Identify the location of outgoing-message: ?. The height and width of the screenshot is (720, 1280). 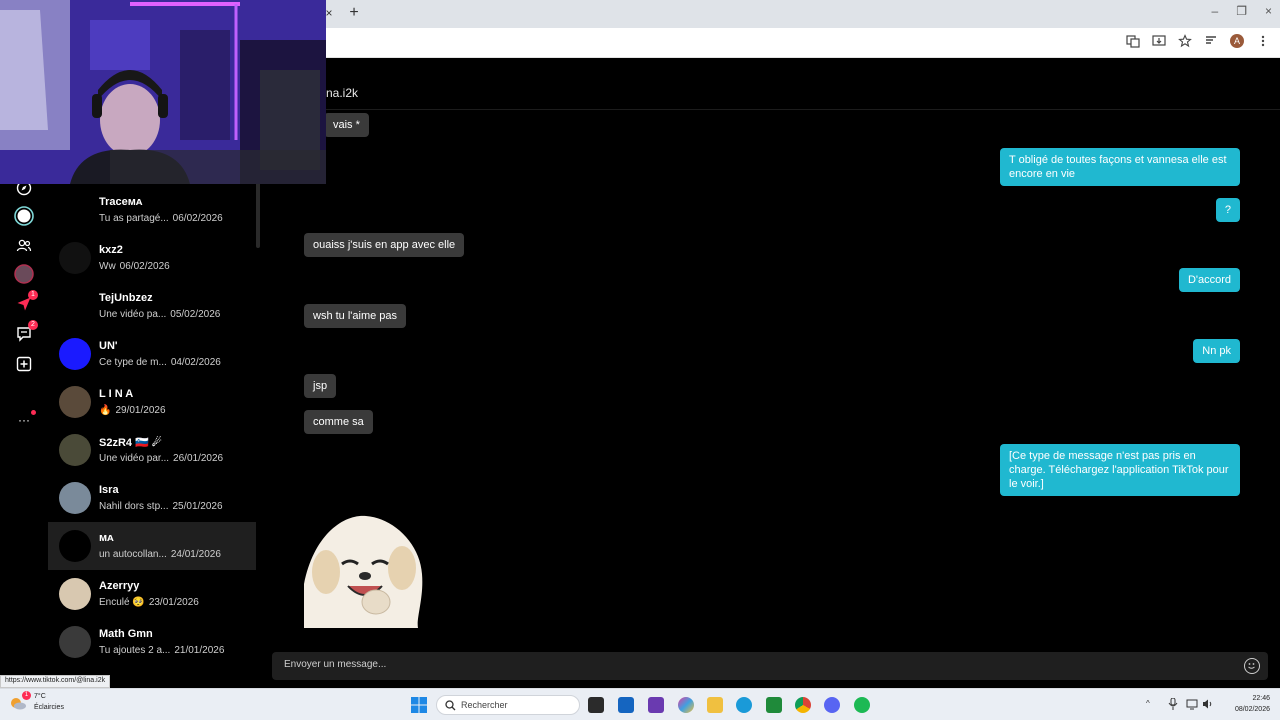
(1227, 210).